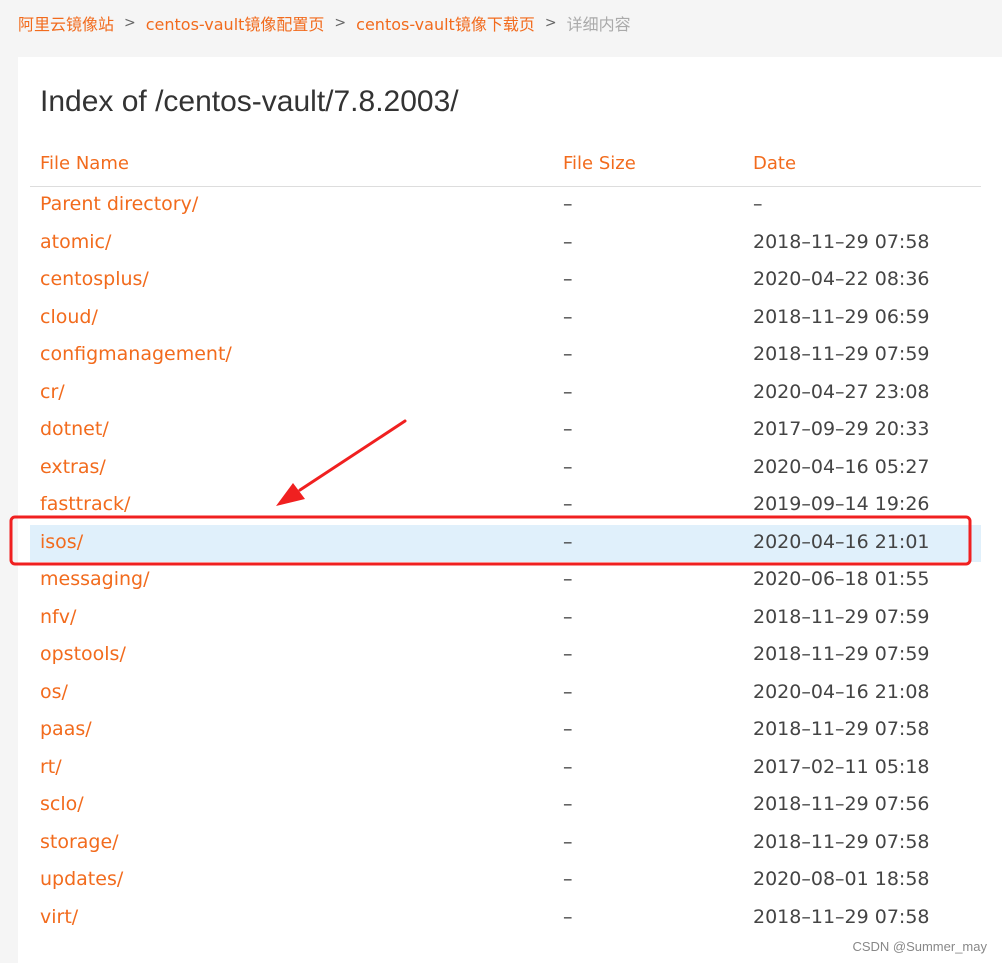  What do you see at coordinates (84, 163) in the screenshot?
I see `header-file-name: File Name` at bounding box center [84, 163].